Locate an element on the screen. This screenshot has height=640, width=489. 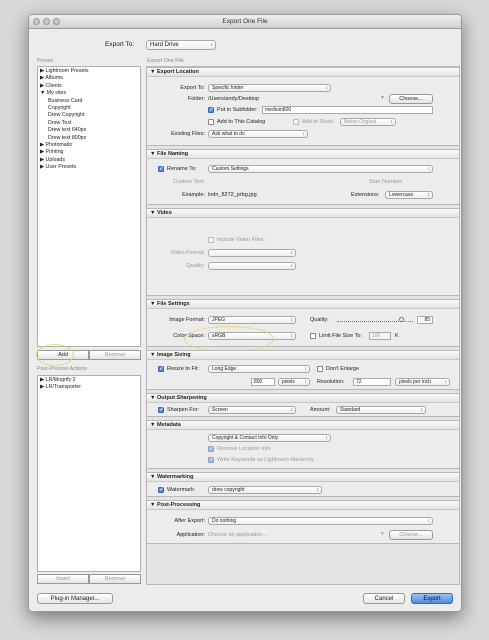
dont-enlarge-checkbox is located at coordinates (320, 369).